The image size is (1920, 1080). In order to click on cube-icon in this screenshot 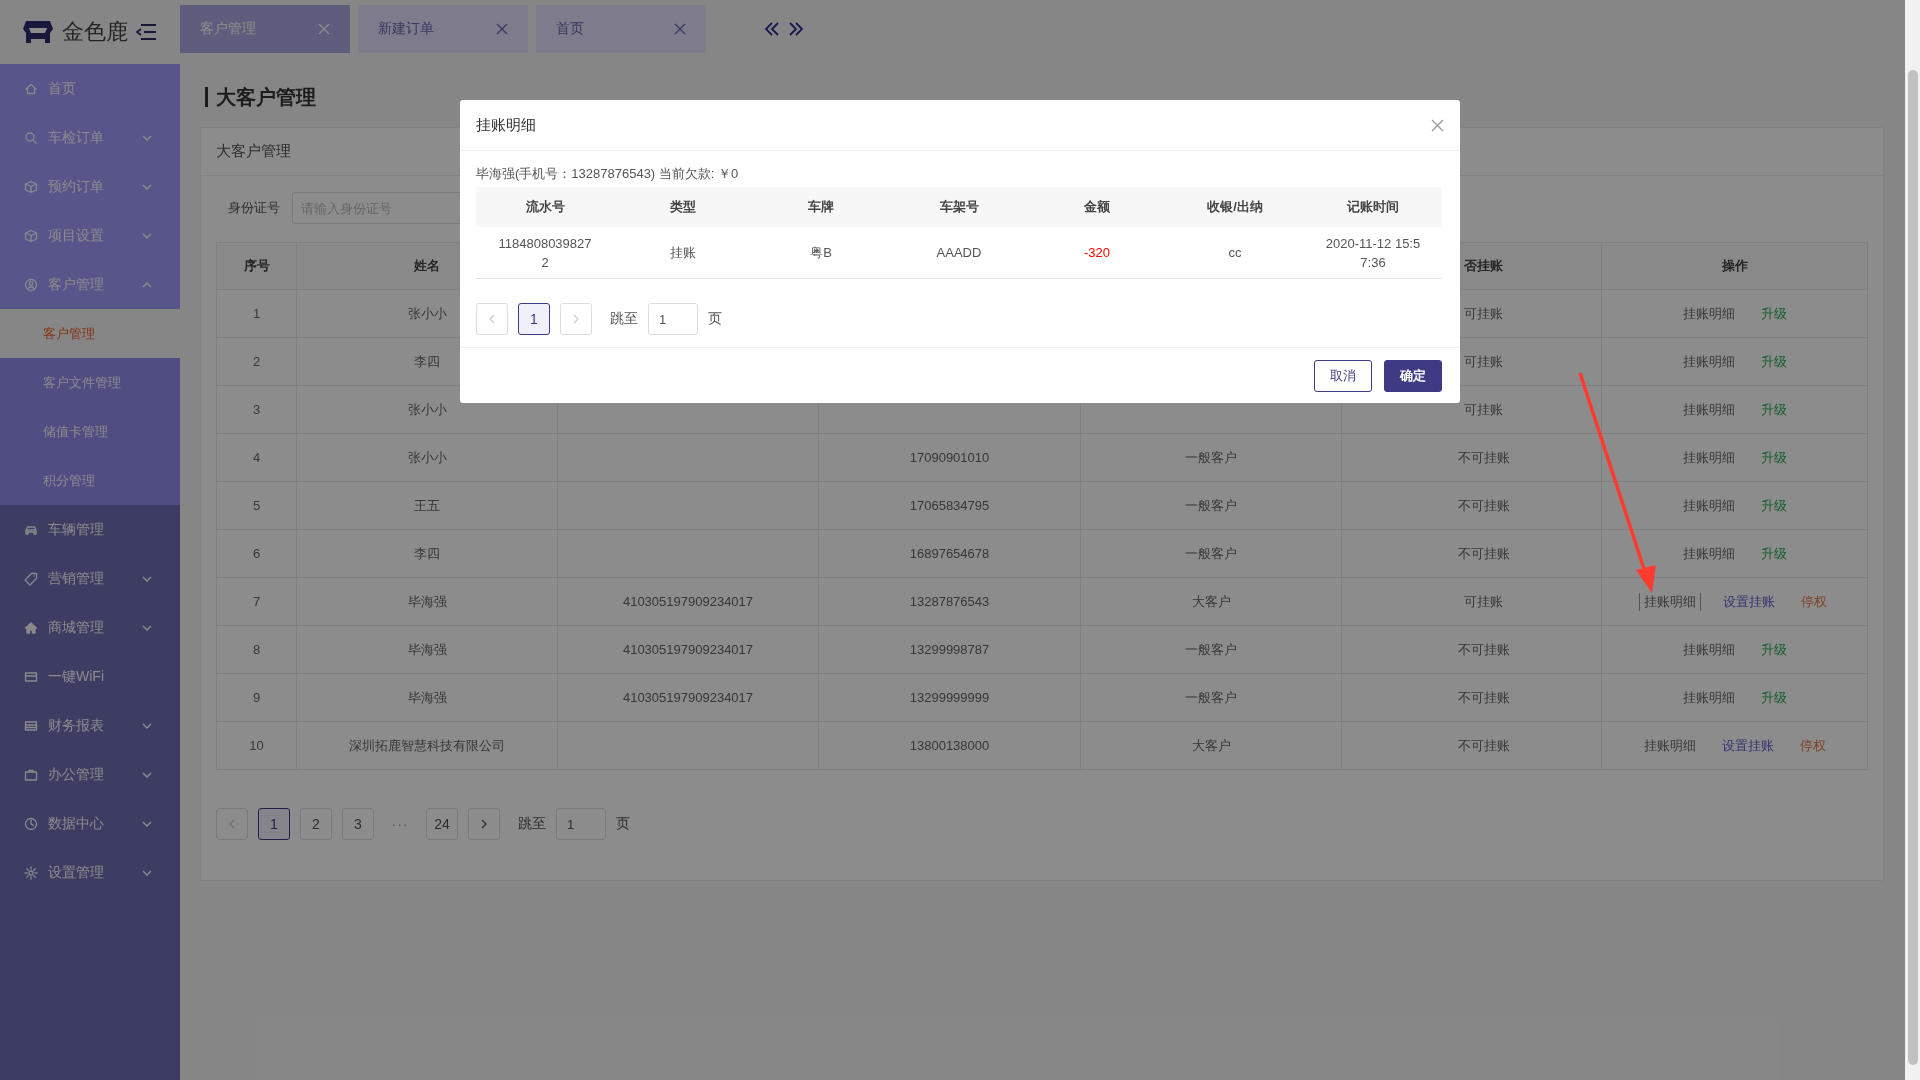, I will do `click(31, 186)`.